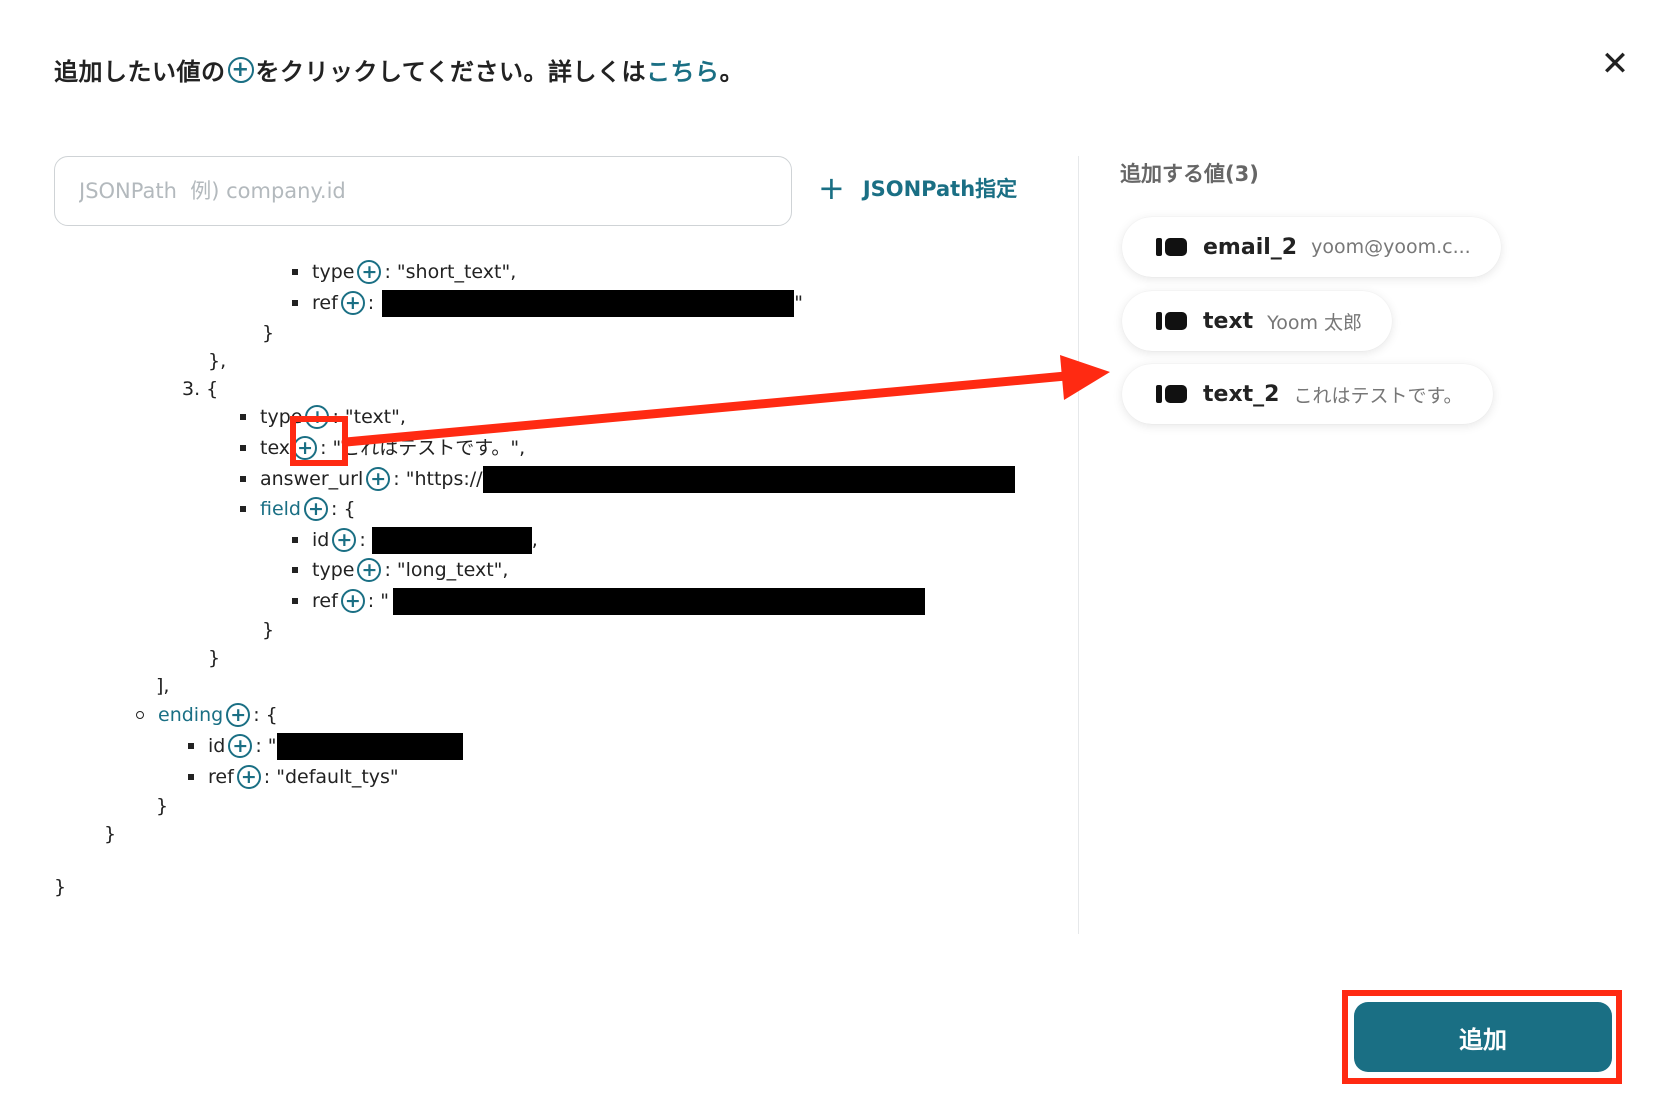 This screenshot has height=1108, width=1656. I want to click on tree-line: ],, so click(163, 686).